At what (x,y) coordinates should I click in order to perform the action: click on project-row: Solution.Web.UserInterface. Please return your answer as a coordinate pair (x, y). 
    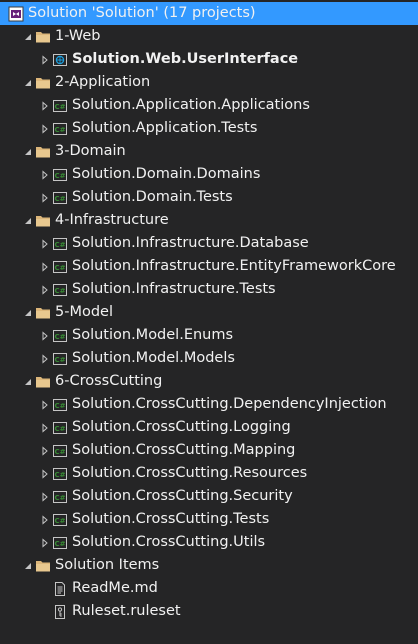
    Looking at the image, I should click on (209, 59).